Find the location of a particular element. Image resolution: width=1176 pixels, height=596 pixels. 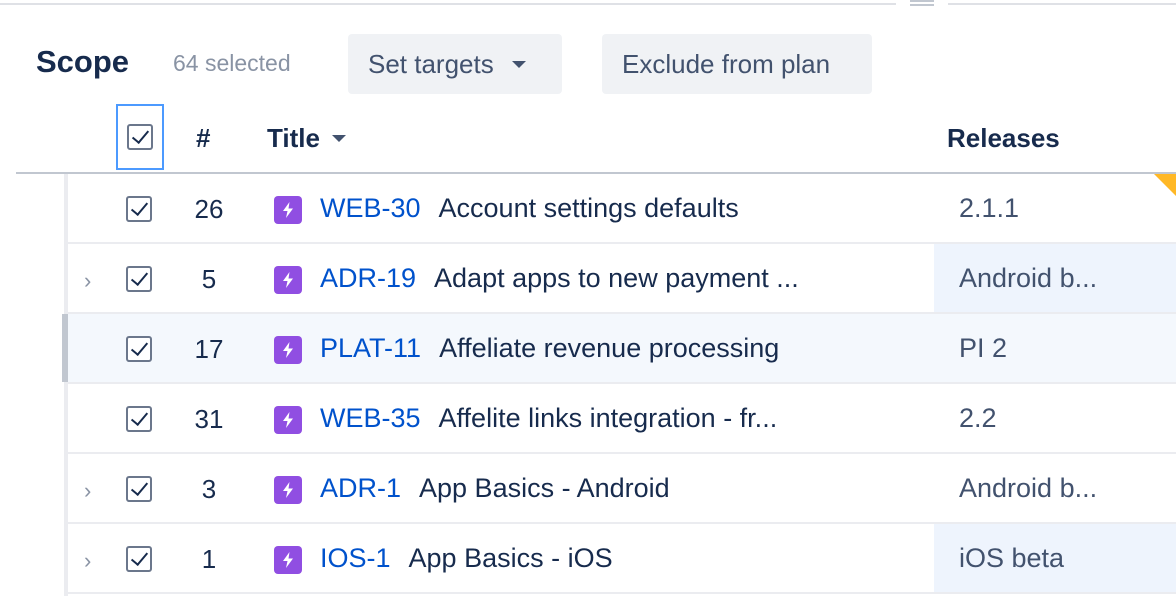

row-number: 31 is located at coordinates (209, 419).